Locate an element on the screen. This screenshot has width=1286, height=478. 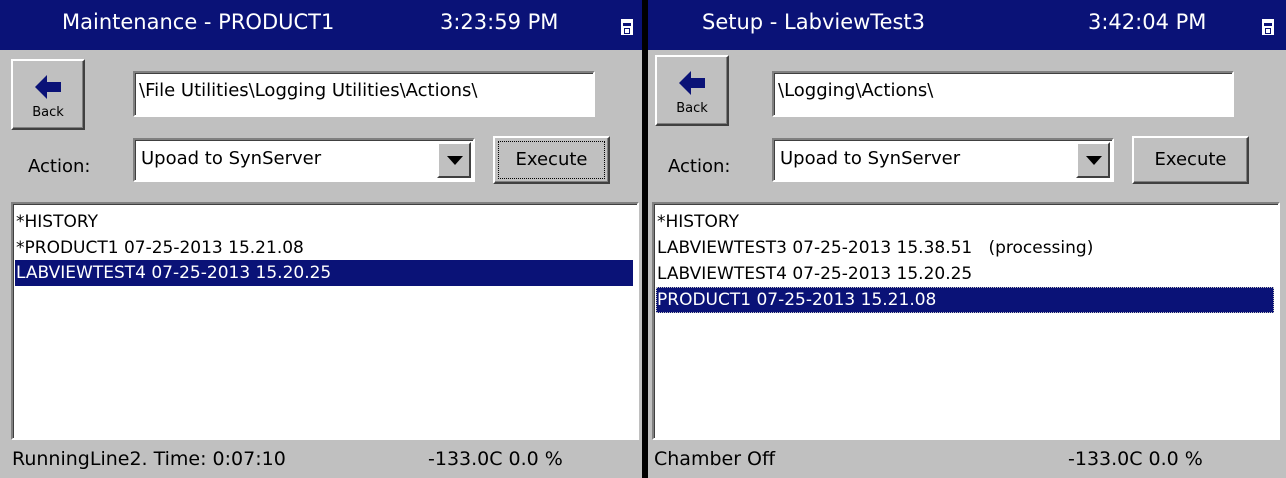
list-item: LABVIEWTEST4 07-25-2013 15.20.25 is located at coordinates (966, 274).